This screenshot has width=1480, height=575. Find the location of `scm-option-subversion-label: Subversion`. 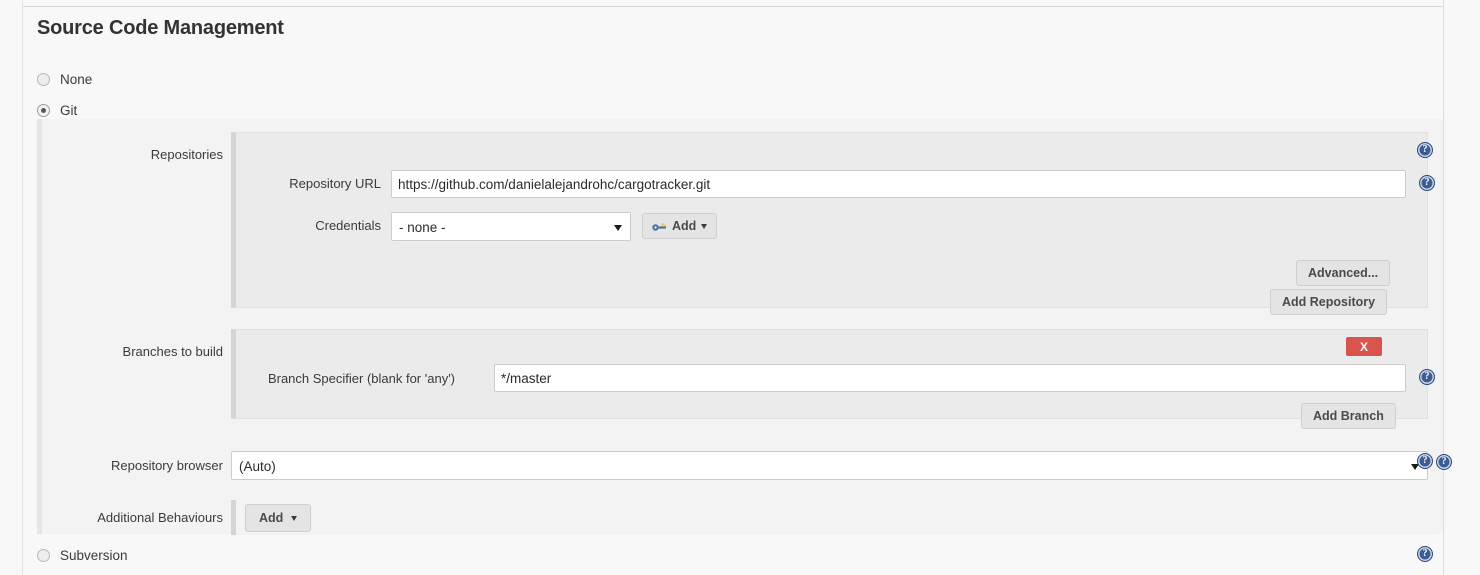

scm-option-subversion-label: Subversion is located at coordinates (94, 555).